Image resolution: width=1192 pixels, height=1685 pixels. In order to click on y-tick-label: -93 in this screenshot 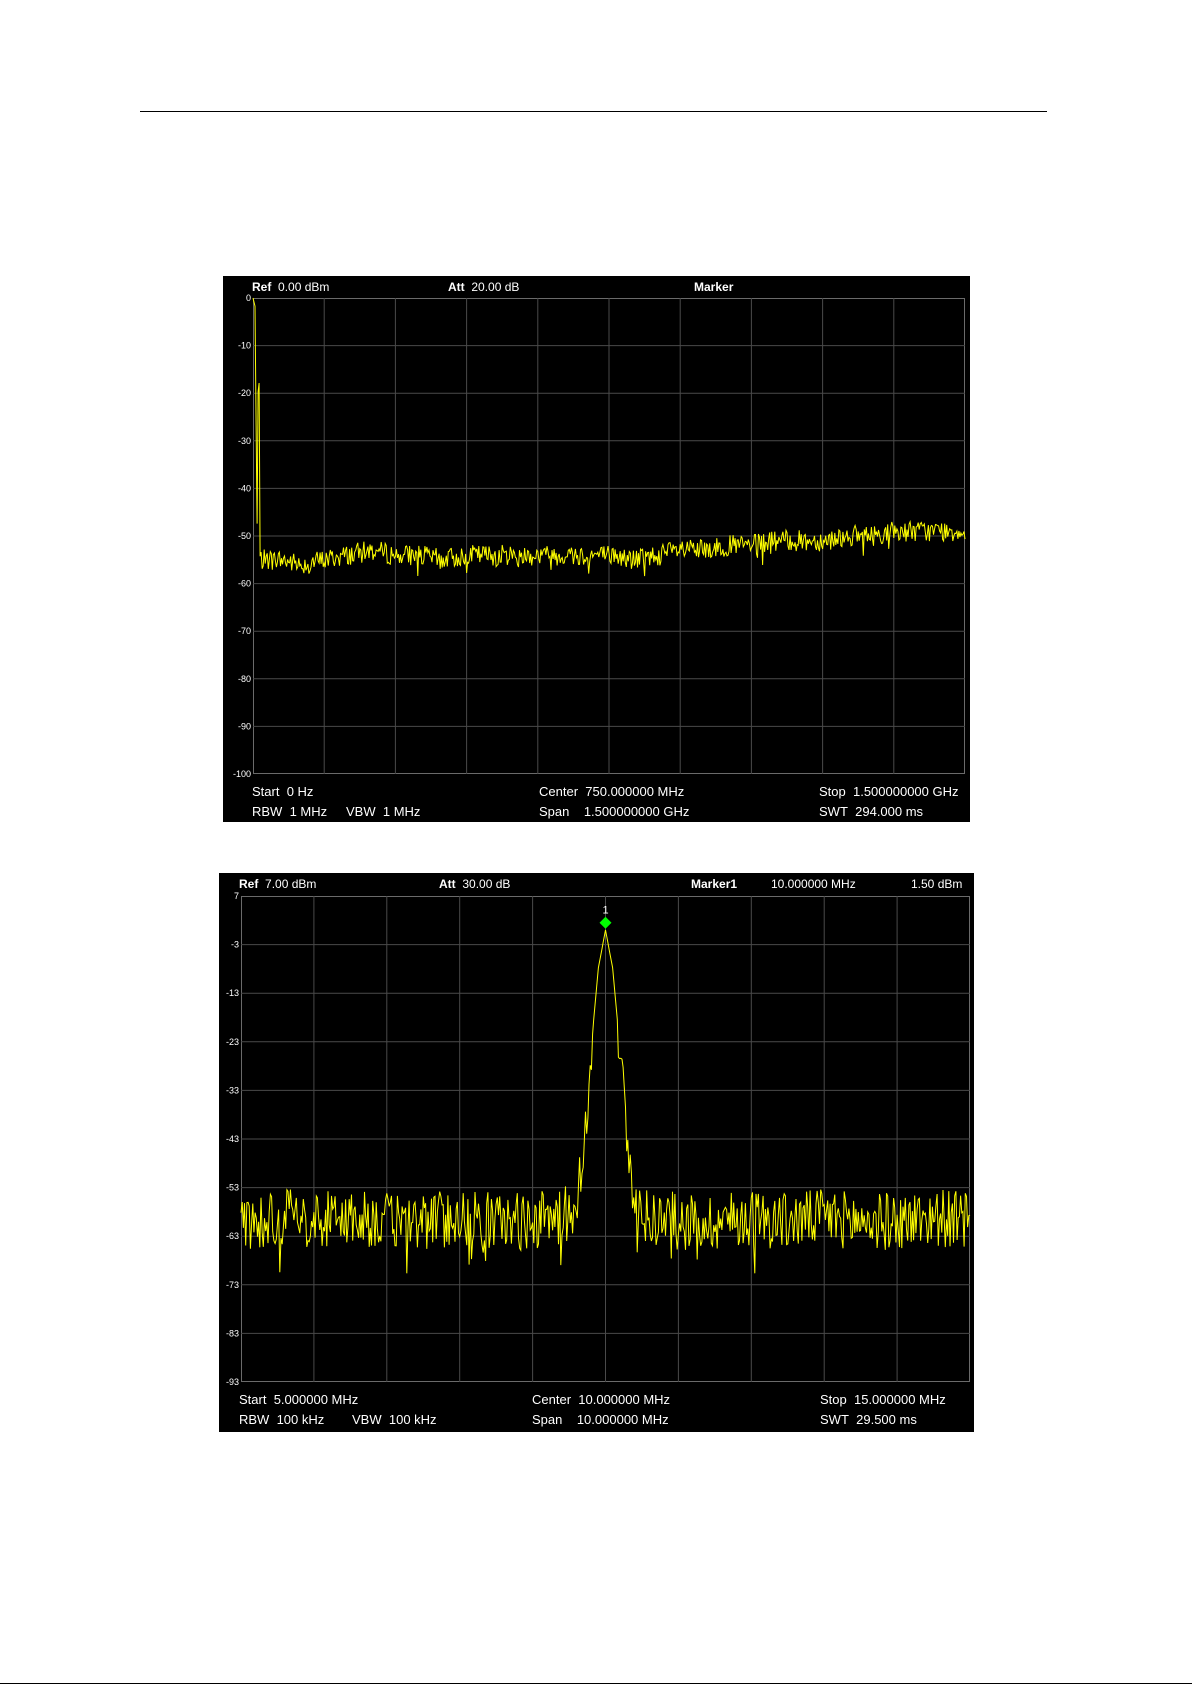, I will do `click(232, 1382)`.